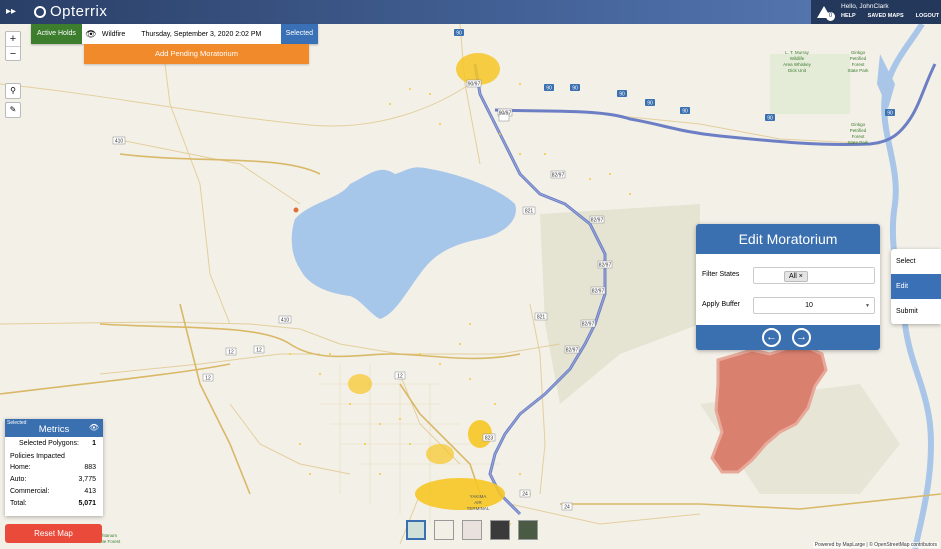 This screenshot has width=941, height=549. What do you see at coordinates (94, 443) in the screenshot?
I see `selected-polygons-value: 1` at bounding box center [94, 443].